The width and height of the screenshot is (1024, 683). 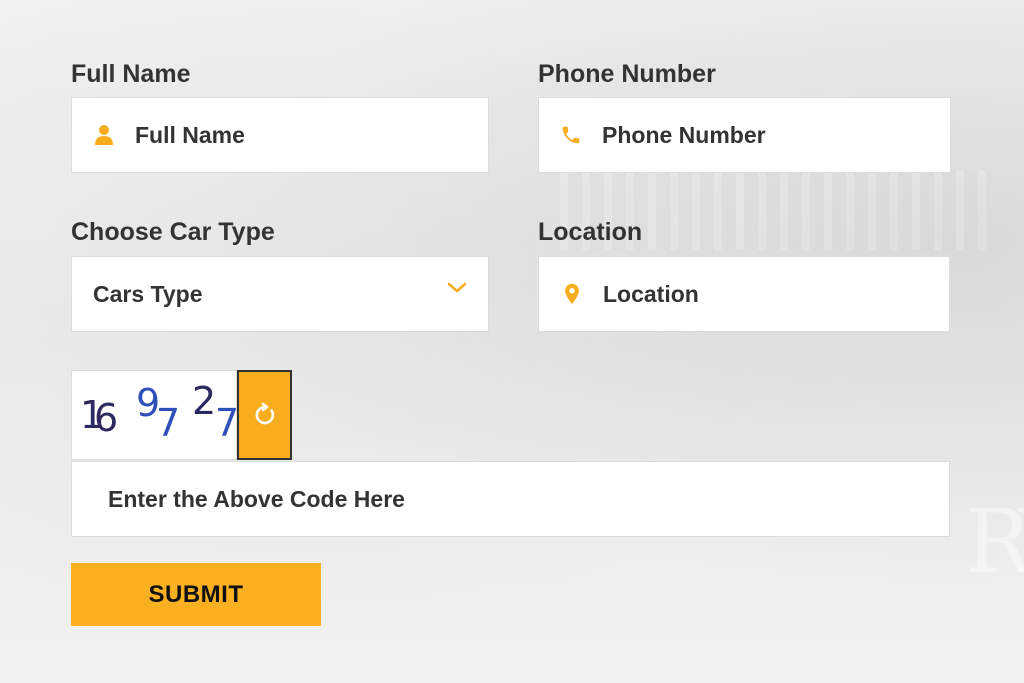 I want to click on location-label: Location, so click(x=590, y=232).